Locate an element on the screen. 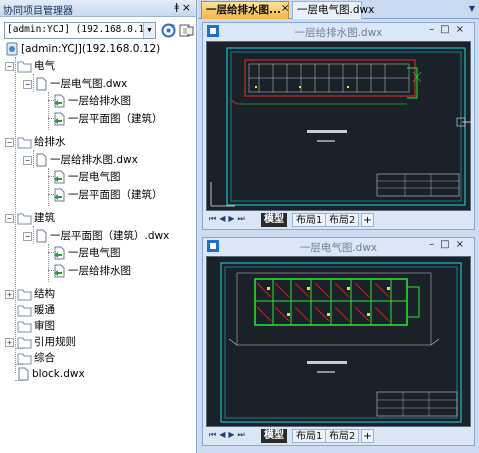 Image resolution: width=479 pixels, height=453 pixels. tree-folder-hvac: 暖通 is located at coordinates (30, 310).